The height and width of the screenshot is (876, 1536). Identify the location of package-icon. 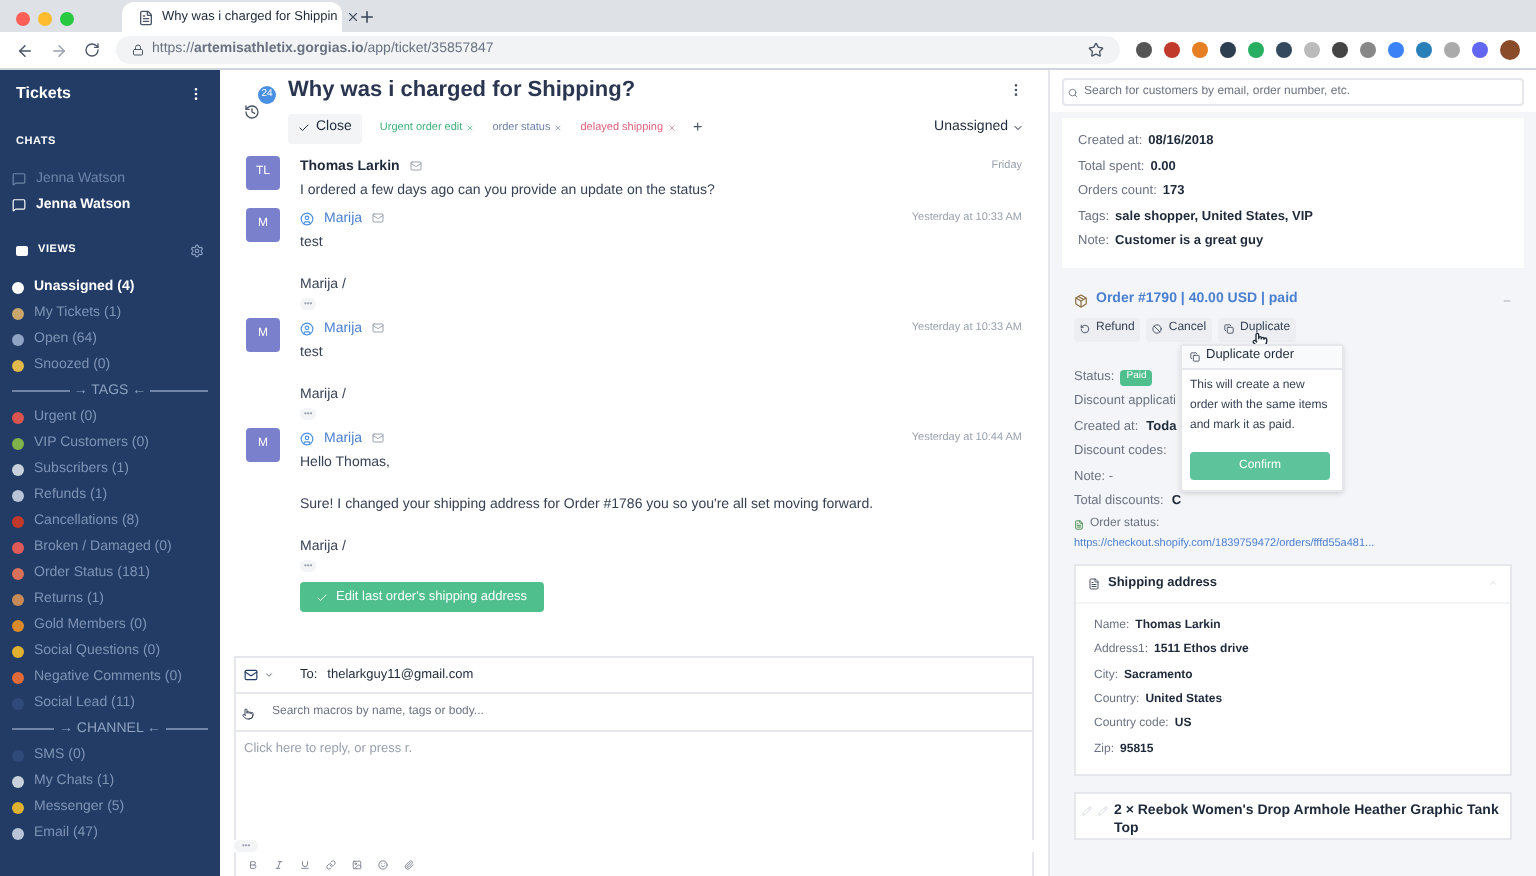
(1081, 301).